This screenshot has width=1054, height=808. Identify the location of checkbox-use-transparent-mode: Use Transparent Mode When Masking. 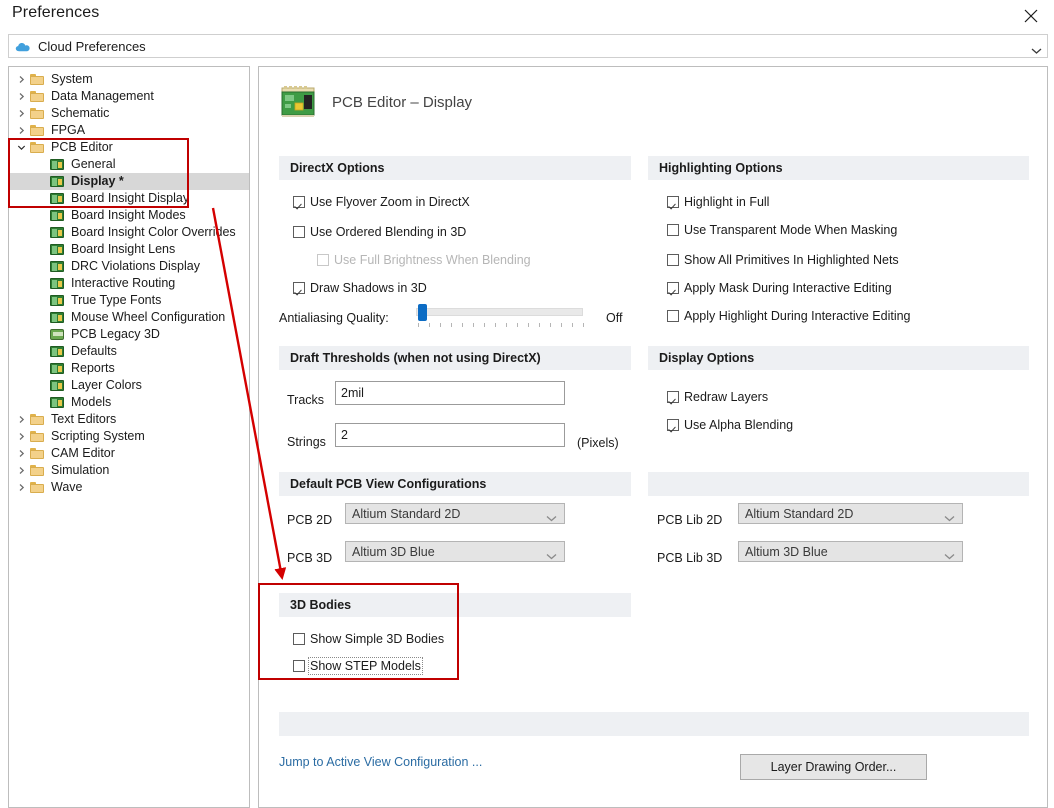
(782, 230).